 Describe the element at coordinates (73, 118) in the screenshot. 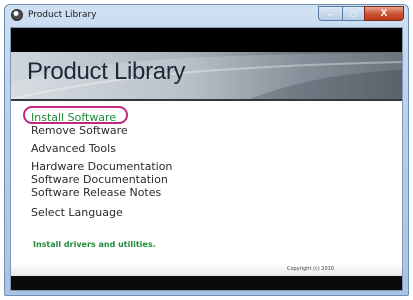

I see `menu-item-install-software: Install Software` at that location.